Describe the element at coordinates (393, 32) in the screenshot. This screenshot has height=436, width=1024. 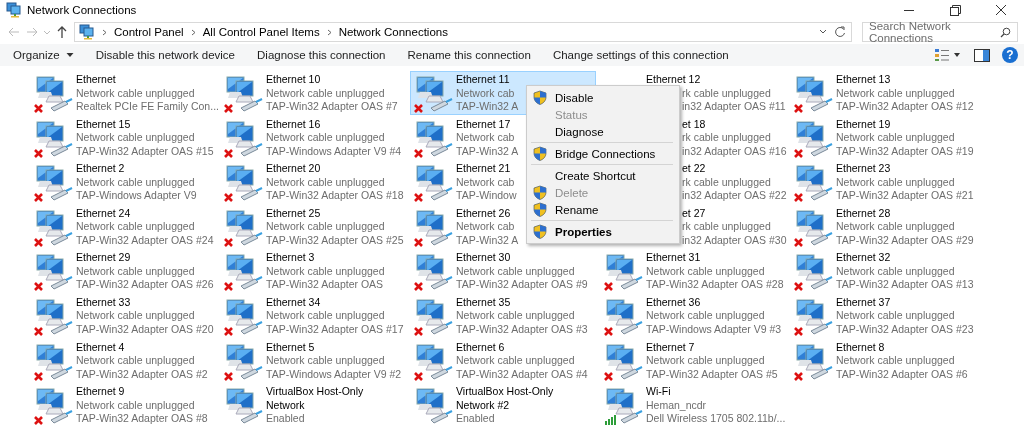
I see `breadcrumb-item: Network Connections` at that location.